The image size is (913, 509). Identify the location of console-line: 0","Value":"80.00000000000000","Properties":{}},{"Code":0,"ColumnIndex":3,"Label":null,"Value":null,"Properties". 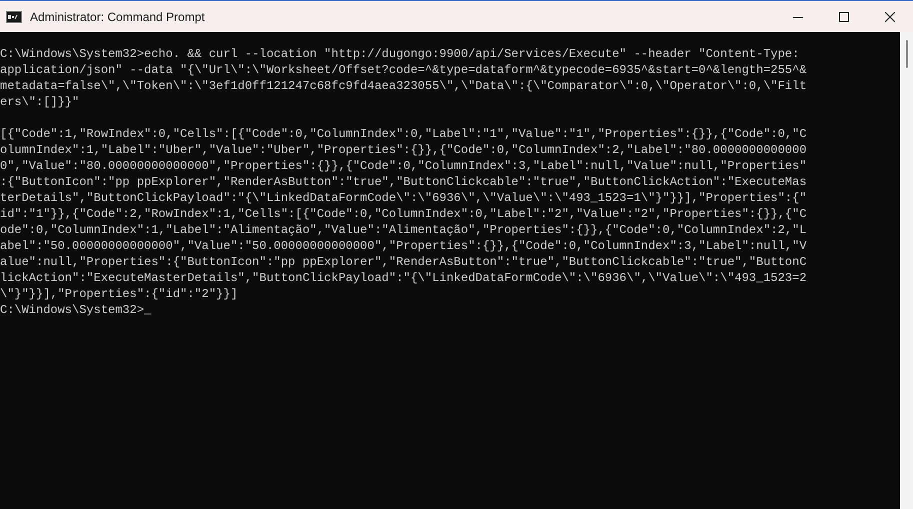
(403, 166).